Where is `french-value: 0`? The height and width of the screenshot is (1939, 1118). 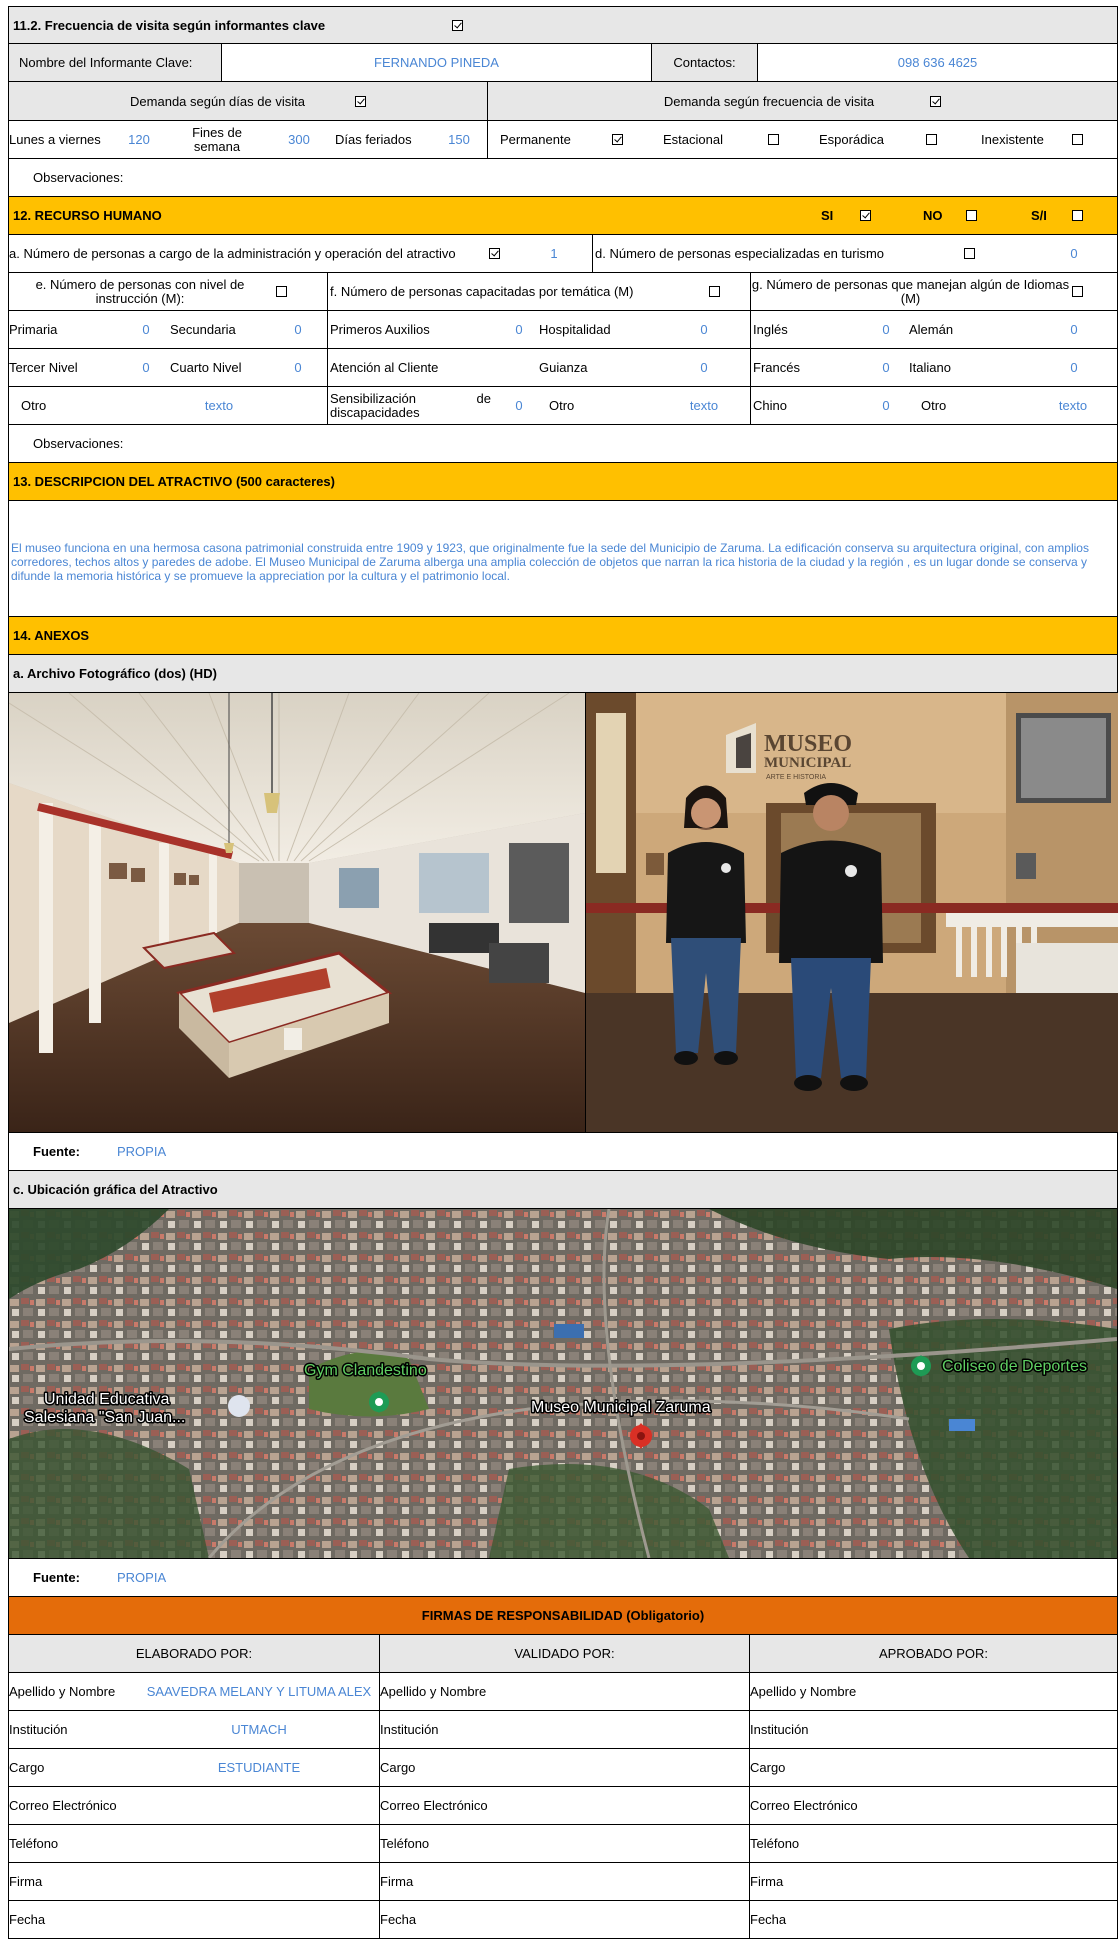
french-value: 0 is located at coordinates (886, 367).